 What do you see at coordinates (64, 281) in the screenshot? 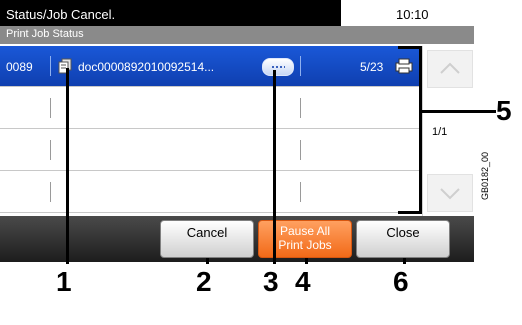
I see `callout-1: 1` at bounding box center [64, 281].